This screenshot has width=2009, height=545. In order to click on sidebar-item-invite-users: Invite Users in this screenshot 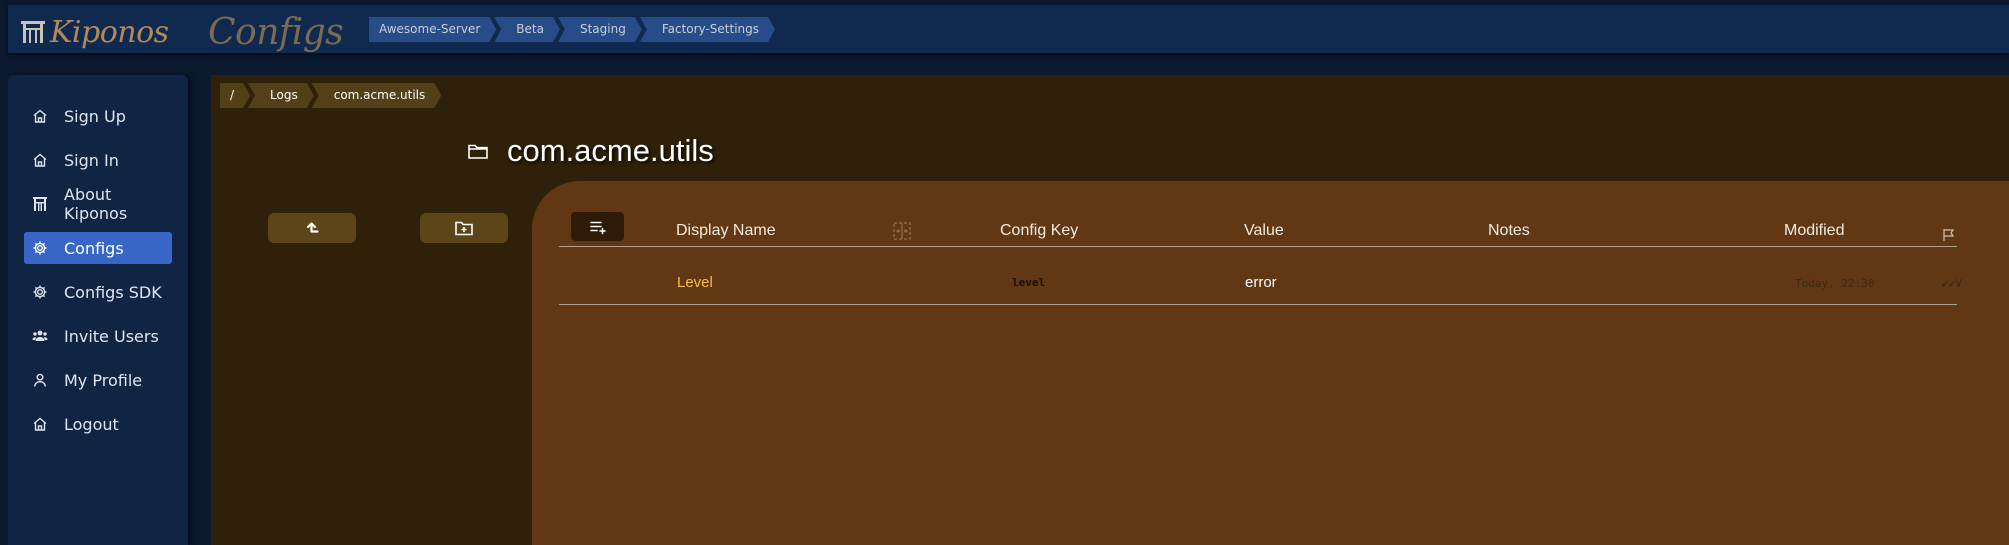, I will do `click(98, 336)`.